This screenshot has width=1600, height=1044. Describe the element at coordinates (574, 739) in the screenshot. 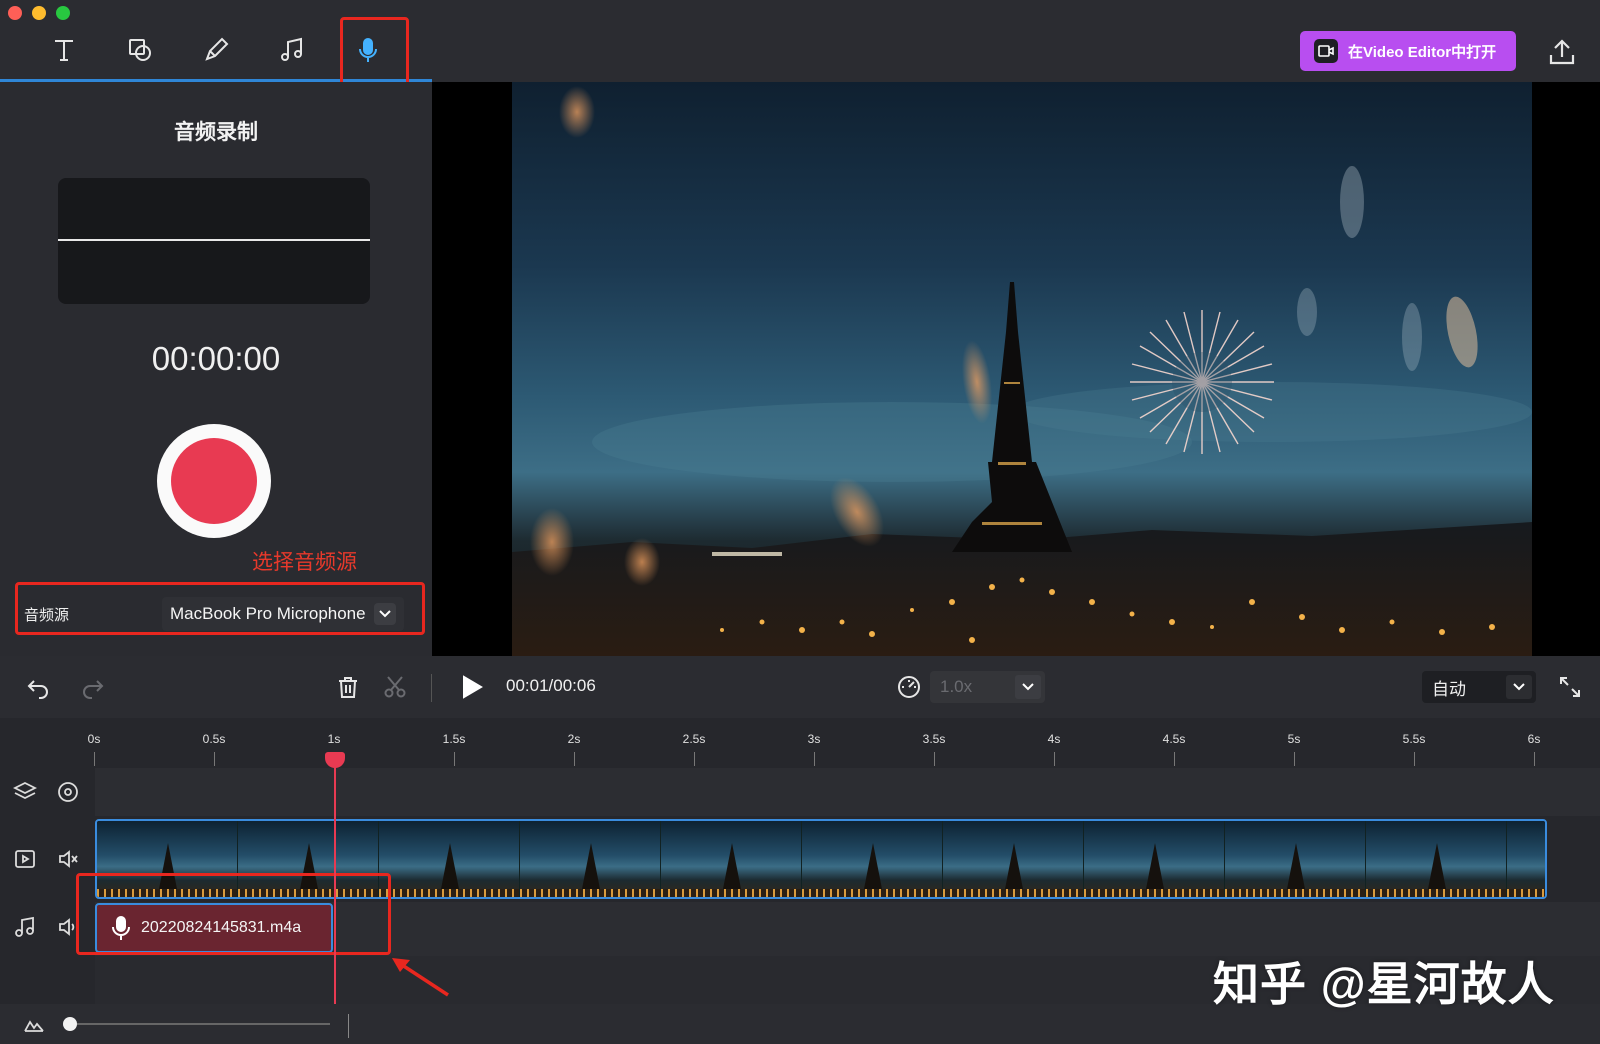

I see `ruler-label: 2s` at that location.